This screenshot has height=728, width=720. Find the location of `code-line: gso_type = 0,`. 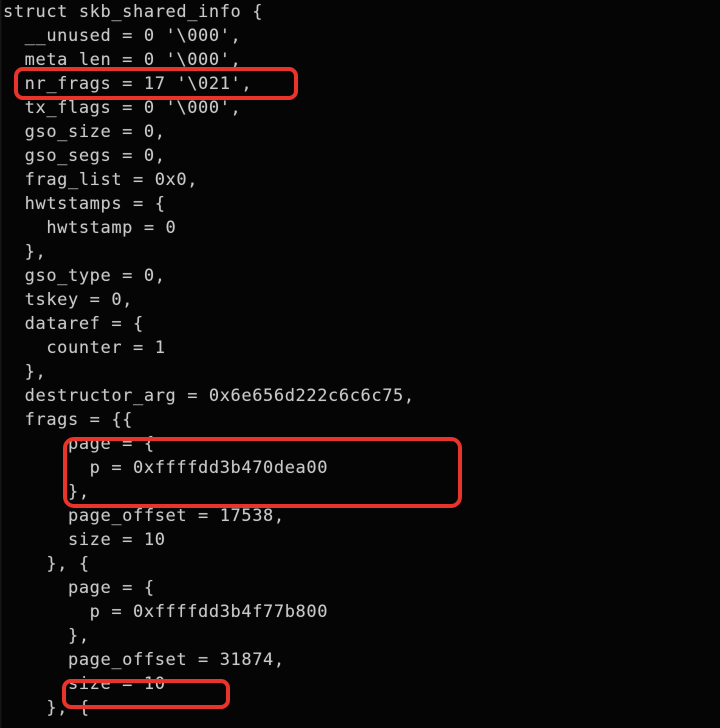

code-line: gso_type = 0, is located at coordinates (84, 276).